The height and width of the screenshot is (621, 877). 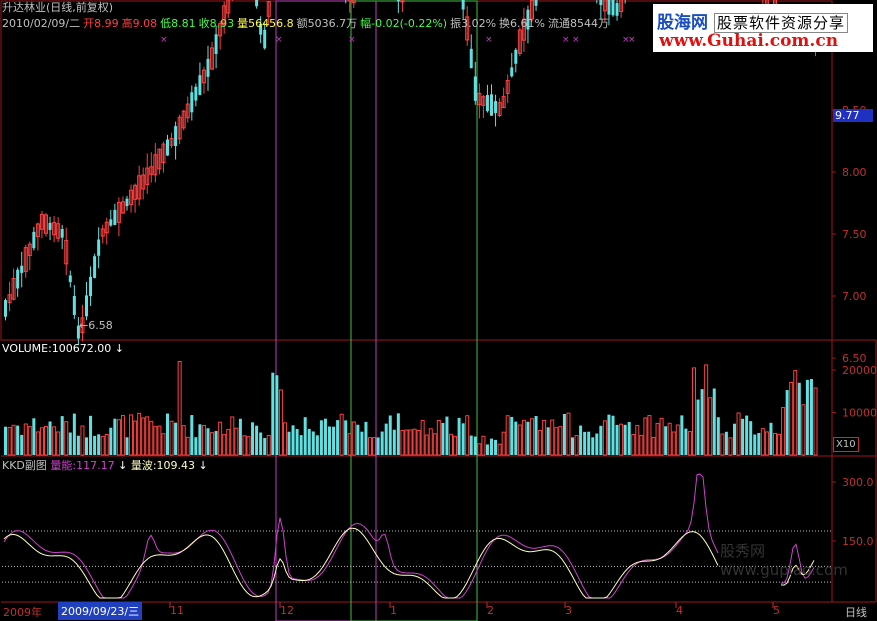 What do you see at coordinates (41, 23) in the screenshot?
I see `quote-field: 2010/02/09/二` at bounding box center [41, 23].